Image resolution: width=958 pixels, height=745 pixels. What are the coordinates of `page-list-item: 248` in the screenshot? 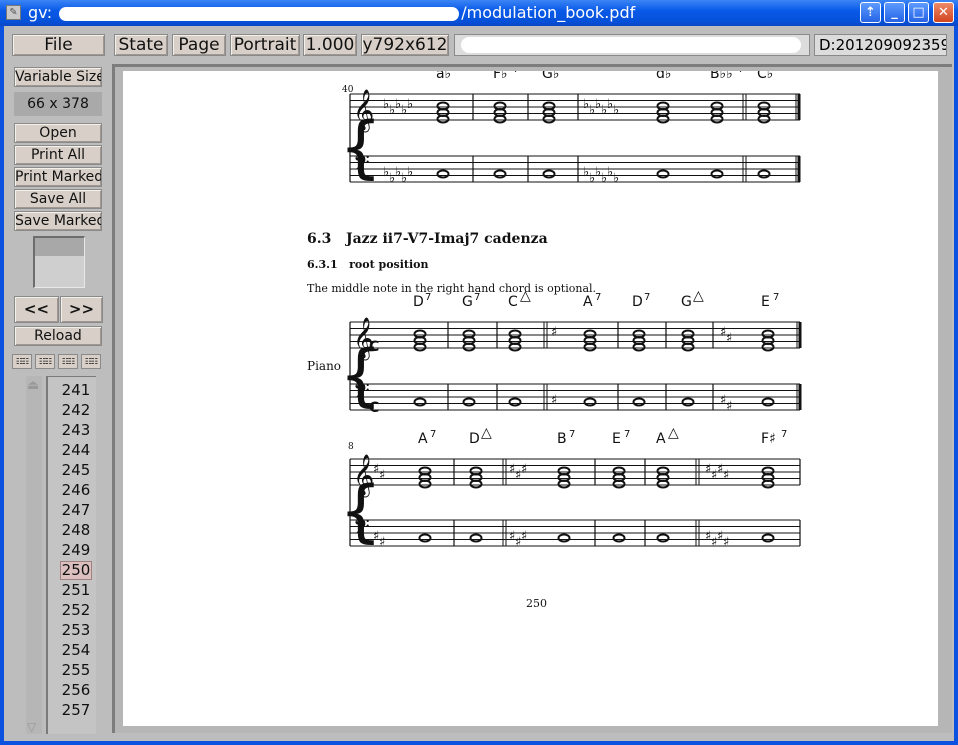 It's located at (76, 530).